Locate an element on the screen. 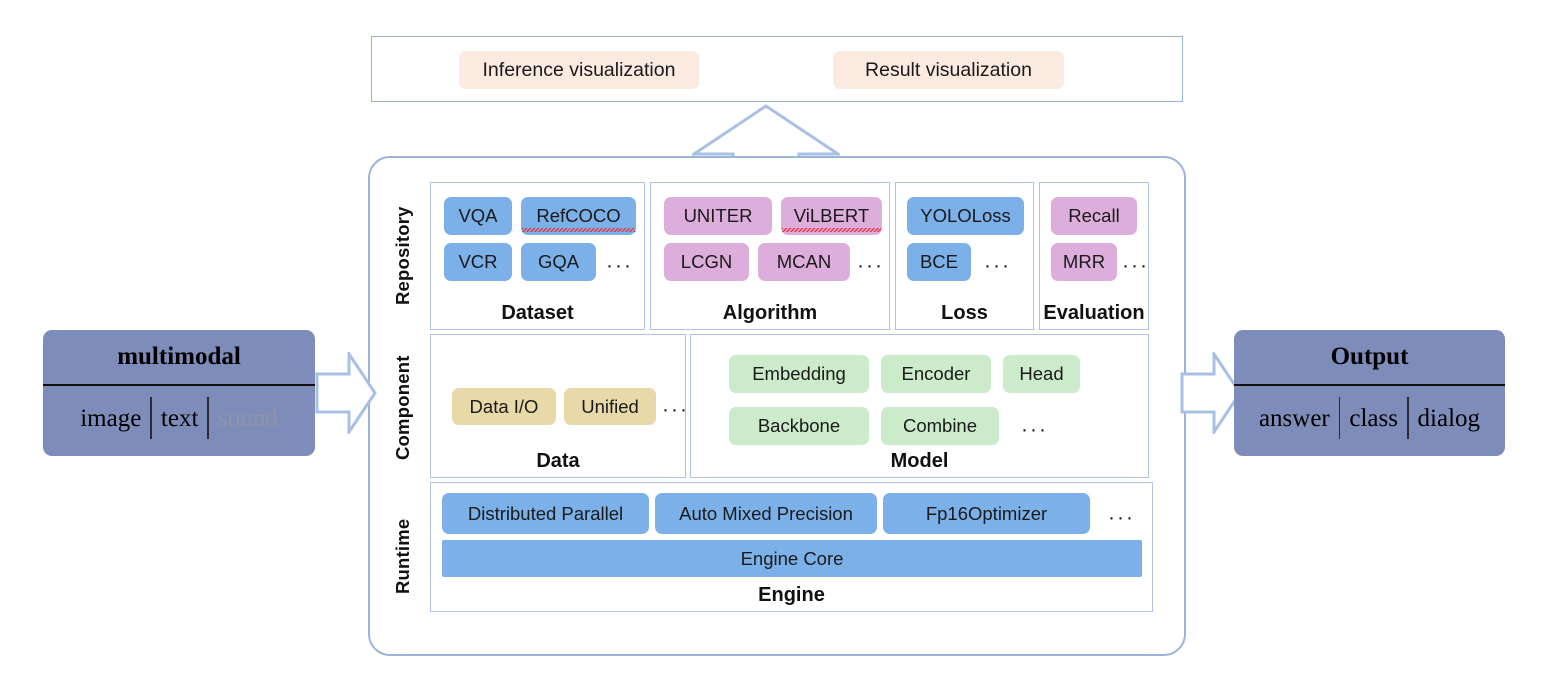  repository-group-title-evaluation: Evaluation is located at coordinates (1094, 313).